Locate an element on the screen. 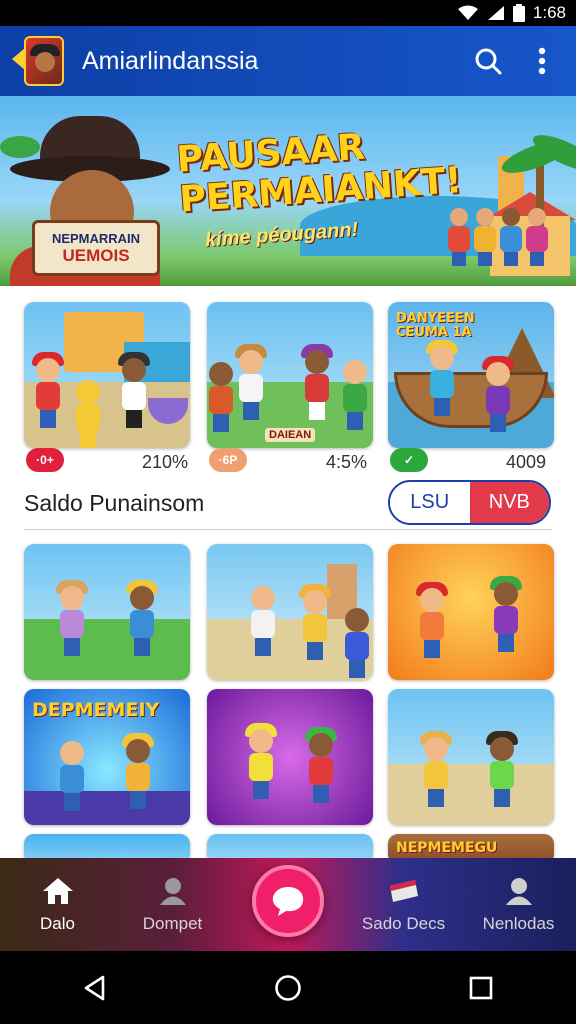 This screenshot has height=1024, width=576. center-action-button is located at coordinates (288, 901).